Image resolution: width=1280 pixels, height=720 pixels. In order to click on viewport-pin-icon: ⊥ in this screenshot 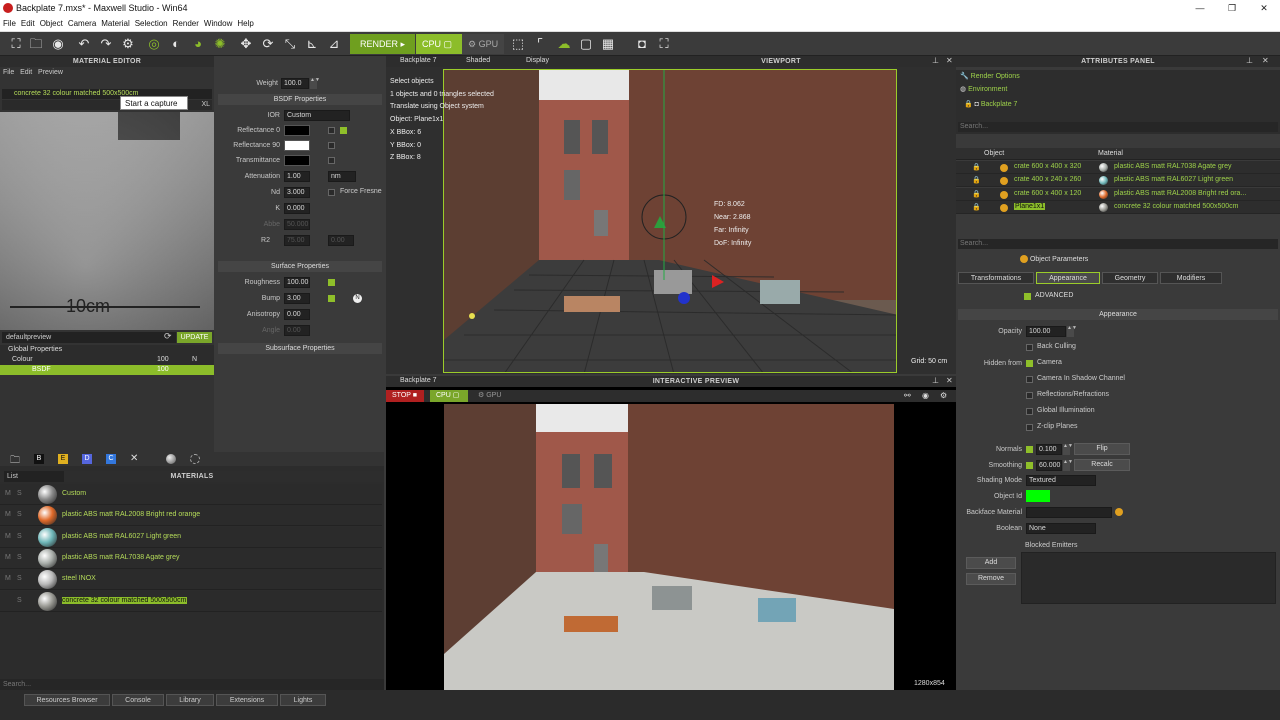, I will do `click(935, 60)`.